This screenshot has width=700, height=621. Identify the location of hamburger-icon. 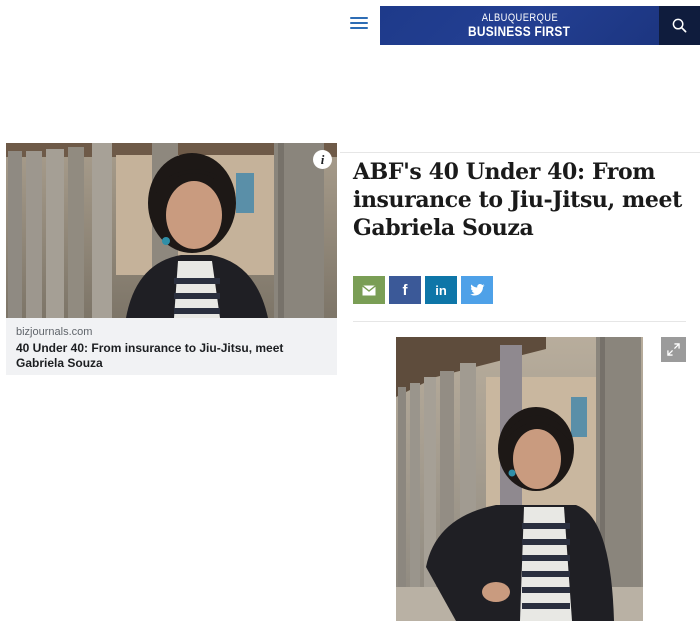
(359, 18).